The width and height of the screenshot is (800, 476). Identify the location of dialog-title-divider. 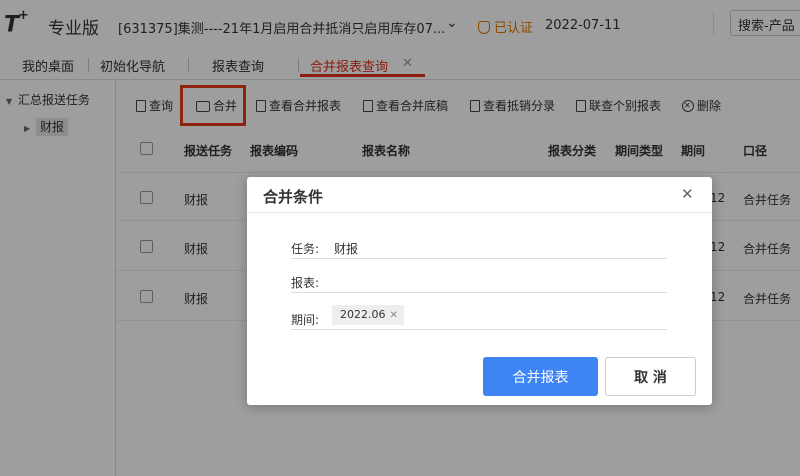
(479, 212).